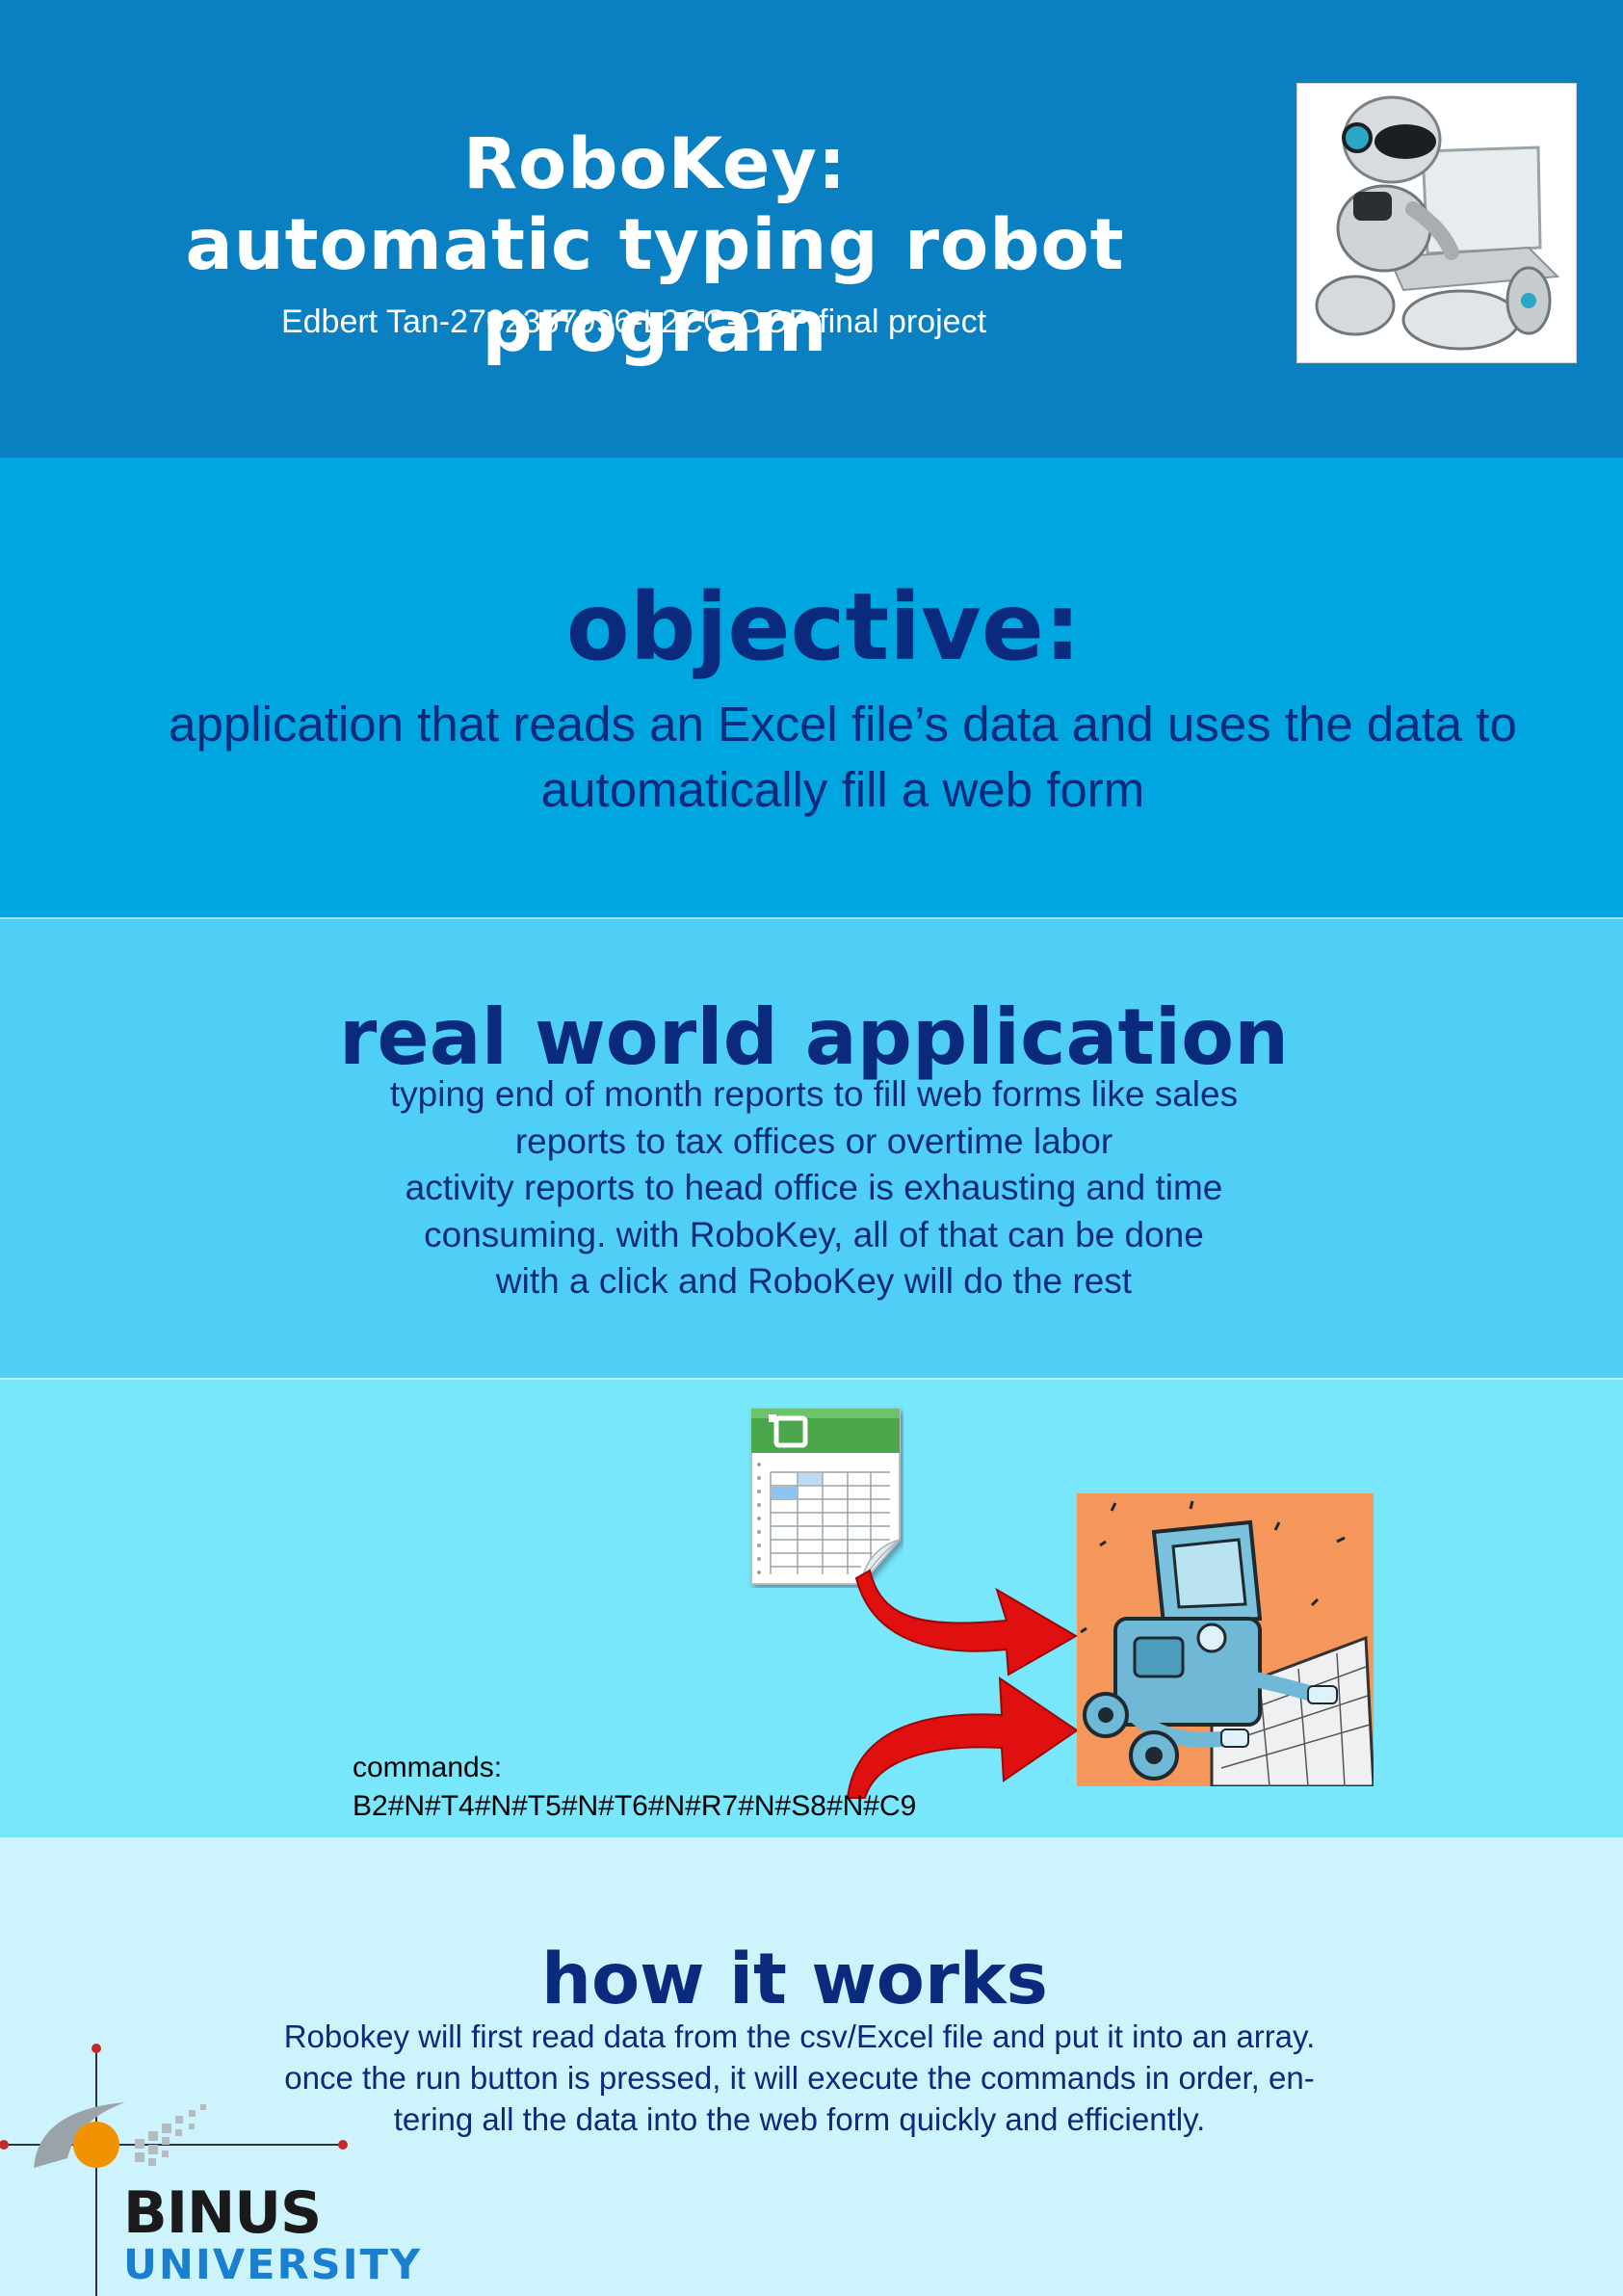 Image resolution: width=1623 pixels, height=2296 pixels. Describe the element at coordinates (273, 2265) in the screenshot. I see `binus-logo-subtitle: UNIVERSITY` at that location.